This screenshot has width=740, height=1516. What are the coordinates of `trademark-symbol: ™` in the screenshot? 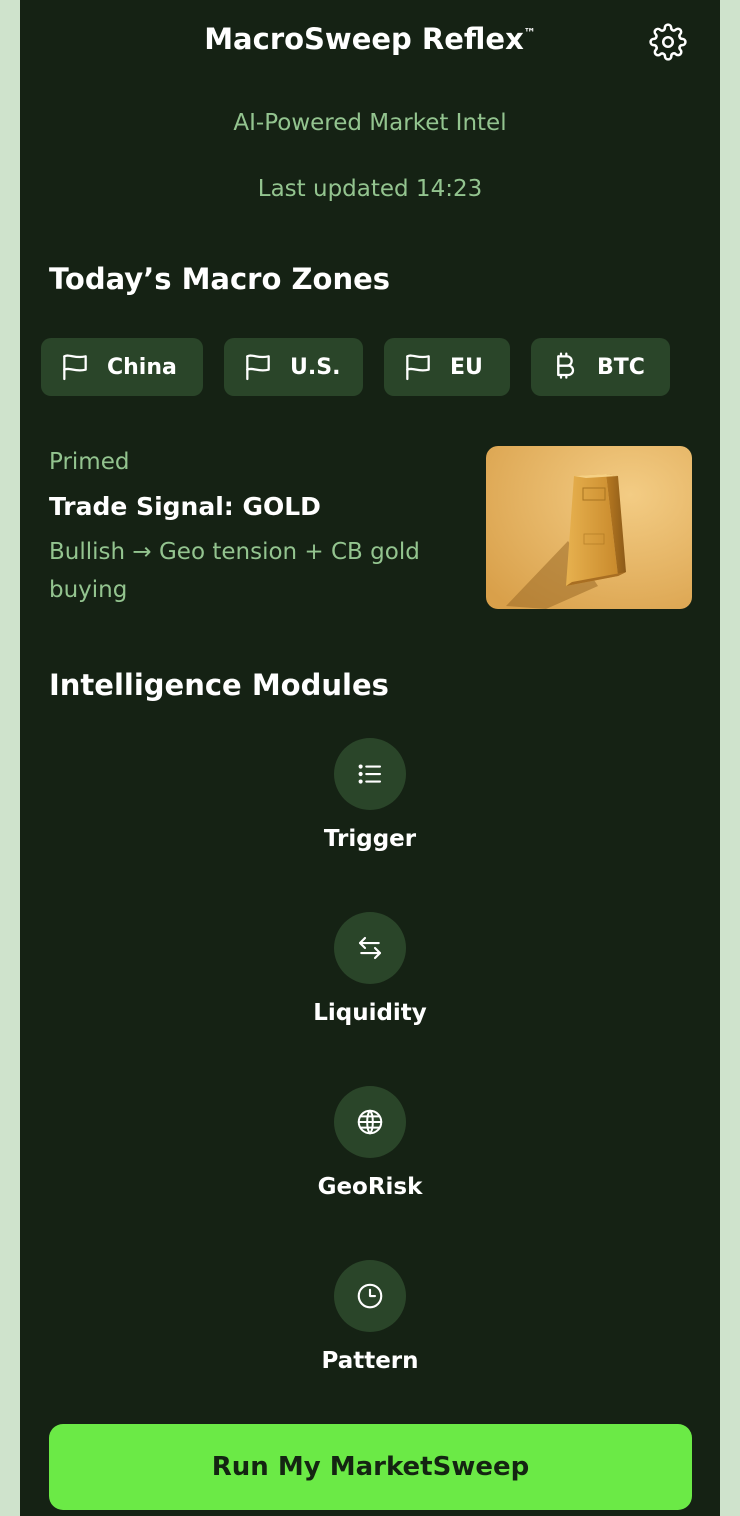 It's located at (529, 33).